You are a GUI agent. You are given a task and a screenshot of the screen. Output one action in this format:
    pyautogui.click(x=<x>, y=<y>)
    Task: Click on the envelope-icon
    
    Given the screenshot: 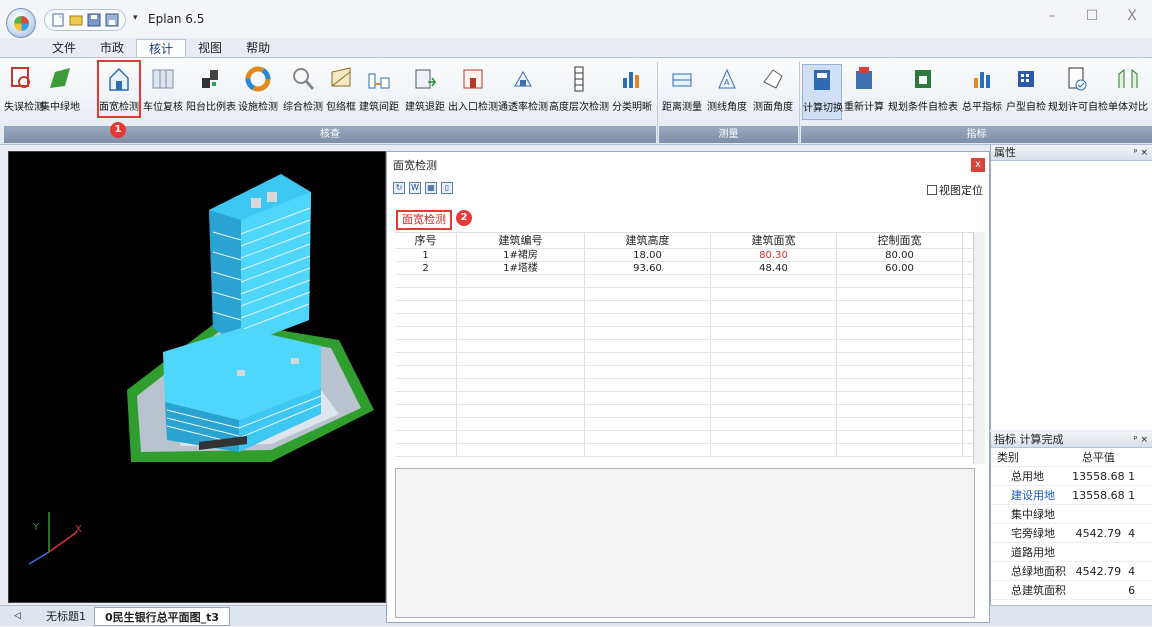 What is the action you would take?
    pyautogui.click(x=341, y=77)
    